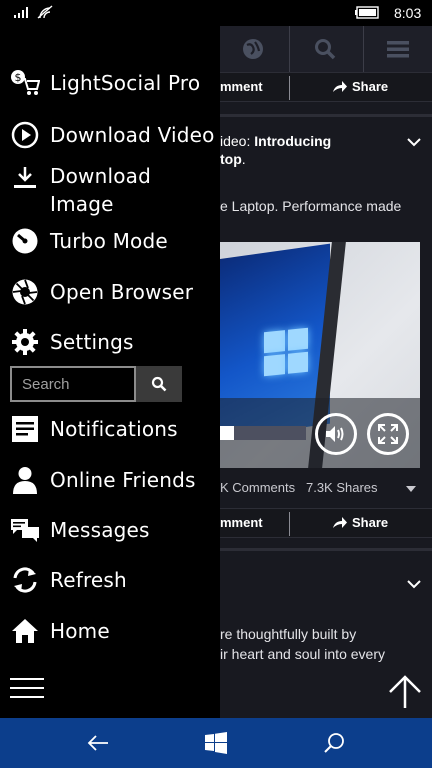 This screenshot has width=432, height=768. I want to click on menu-item-download-video: Download Video, so click(110, 135).